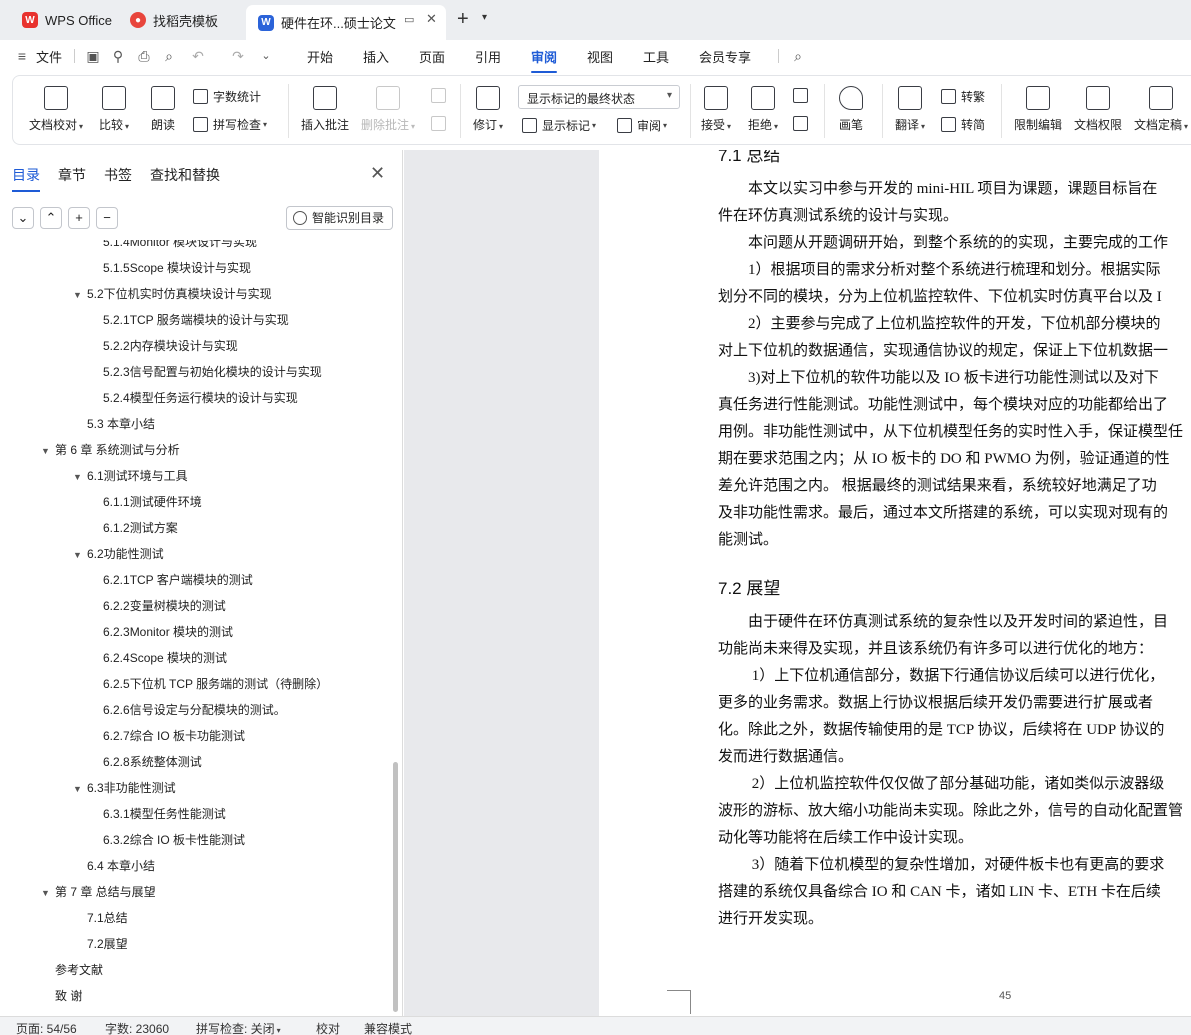 The width and height of the screenshot is (1191, 1035). Describe the element at coordinates (409, 19) in the screenshot. I see `window-restore-icon: ▭` at that location.